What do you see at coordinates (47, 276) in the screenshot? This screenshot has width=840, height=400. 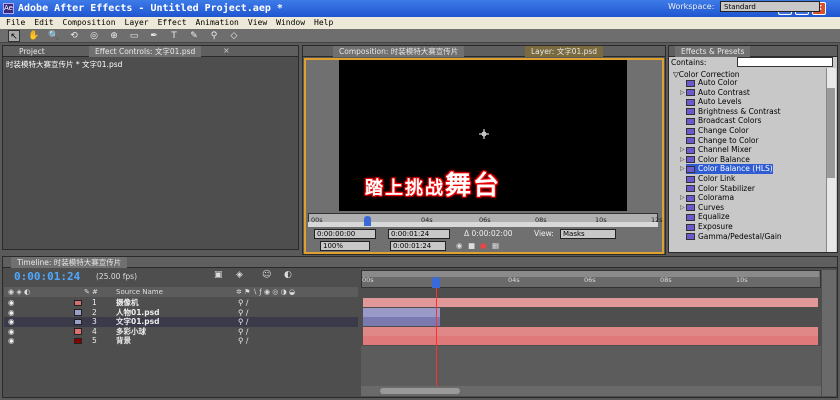 I see `timeline-current-time: 0:00:01:24` at bounding box center [47, 276].